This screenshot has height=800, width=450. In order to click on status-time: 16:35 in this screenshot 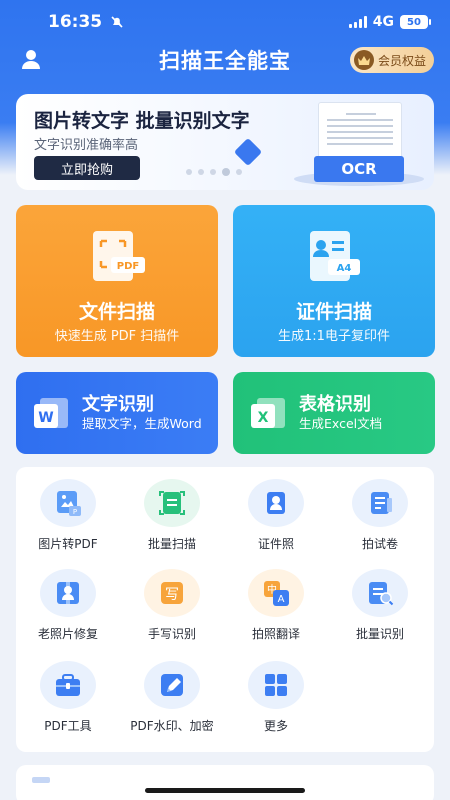, I will do `click(75, 22)`.